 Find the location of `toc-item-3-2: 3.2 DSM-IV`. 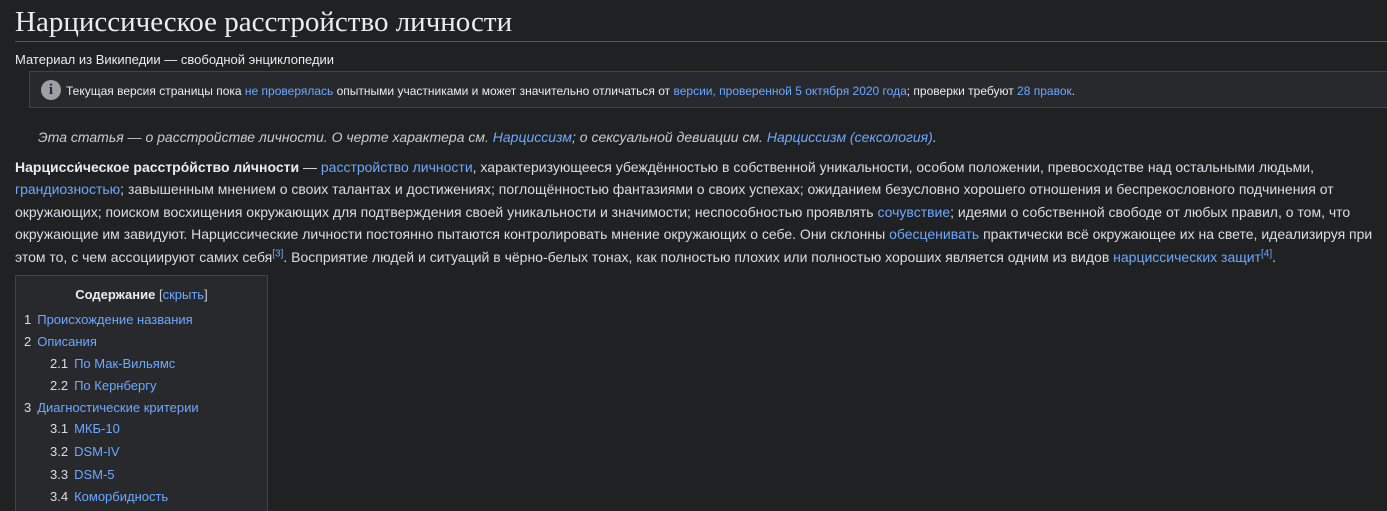

toc-item-3-2: 3.2 DSM-IV is located at coordinates (85, 452).